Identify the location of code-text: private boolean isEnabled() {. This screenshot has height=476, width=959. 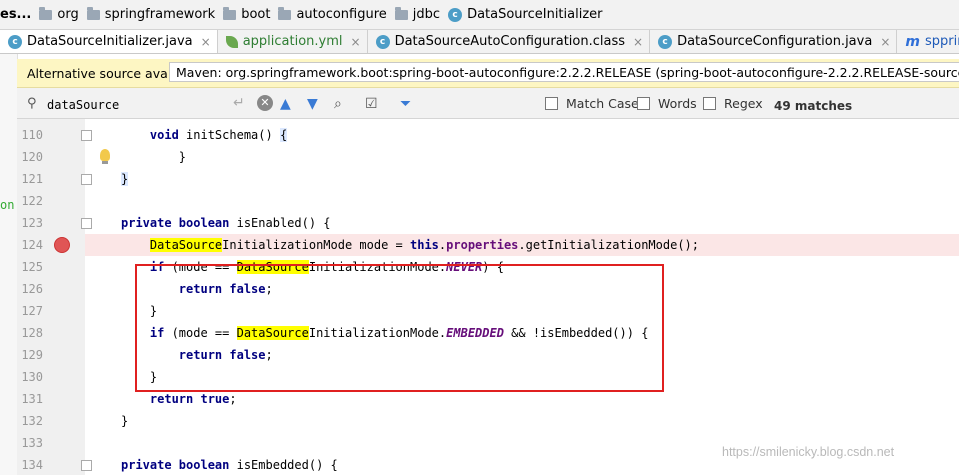
(226, 223).